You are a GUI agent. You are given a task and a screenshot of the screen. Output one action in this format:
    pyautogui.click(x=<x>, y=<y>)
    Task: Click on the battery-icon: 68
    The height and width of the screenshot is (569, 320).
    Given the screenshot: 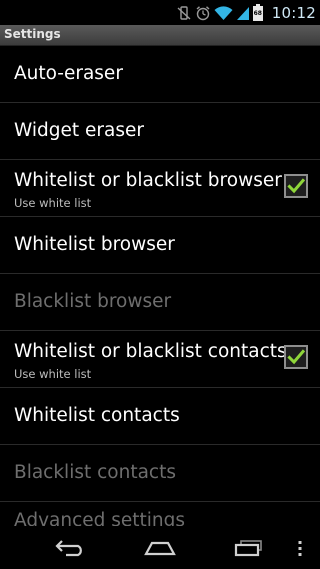 What is the action you would take?
    pyautogui.click(x=257, y=12)
    